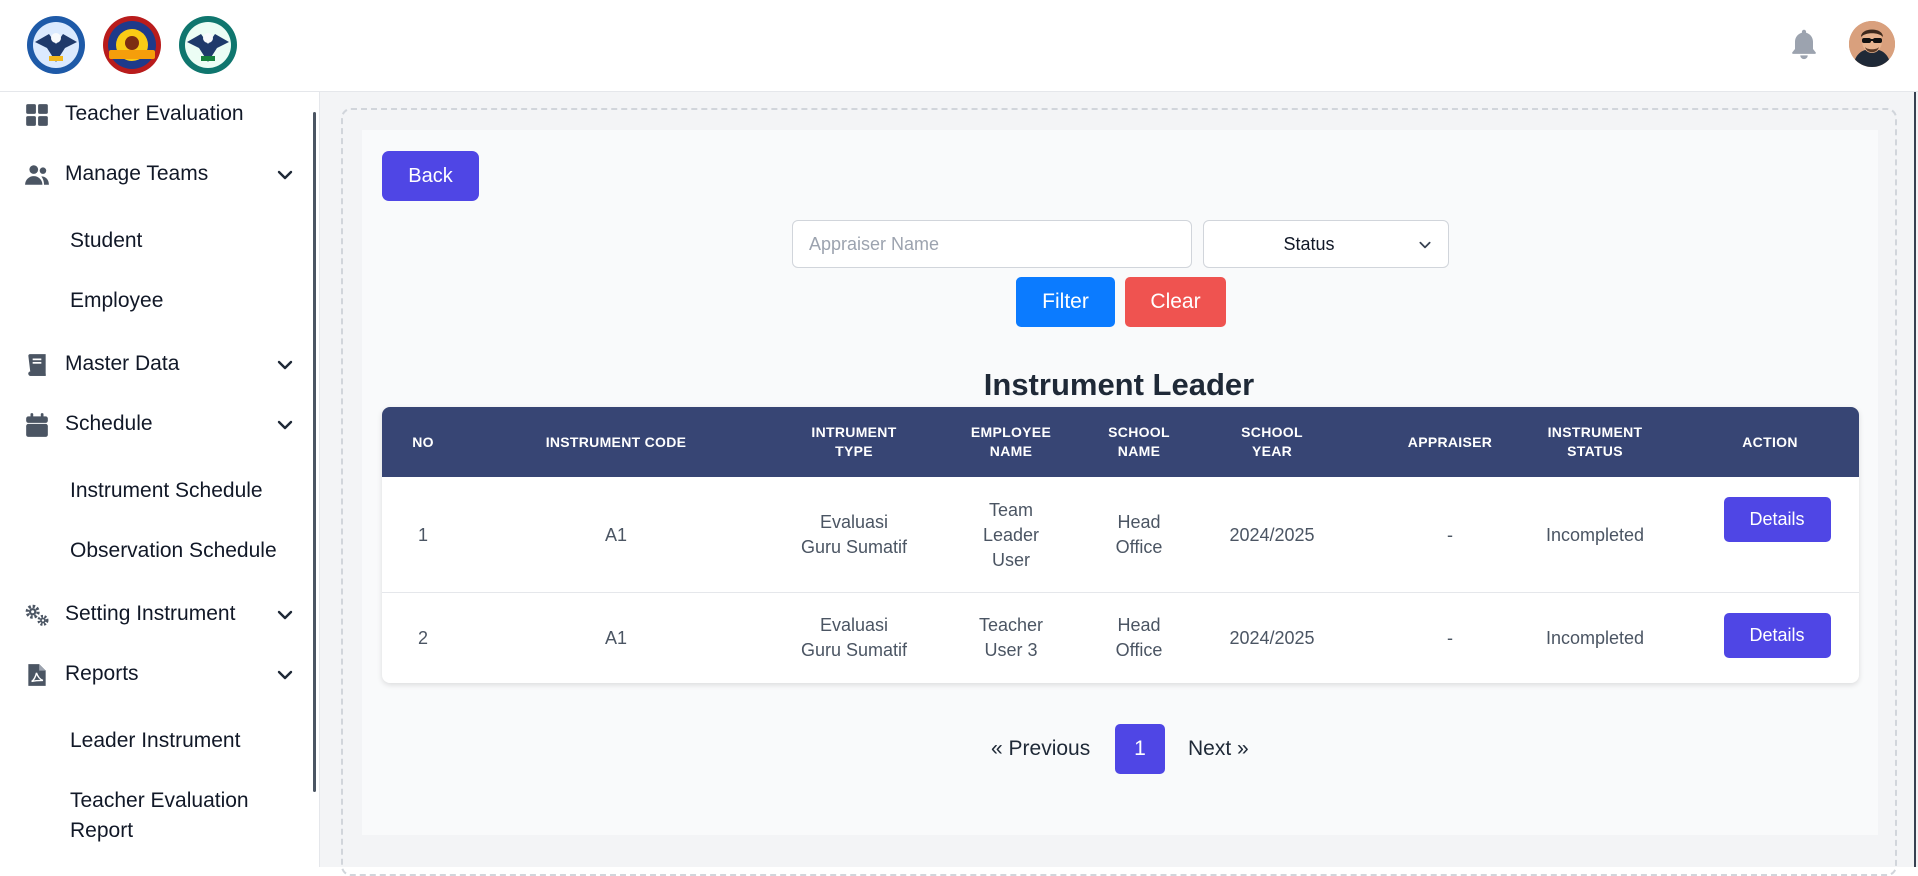 The height and width of the screenshot is (876, 1918). I want to click on sidebar-item-schedule: Schedule, so click(155, 424).